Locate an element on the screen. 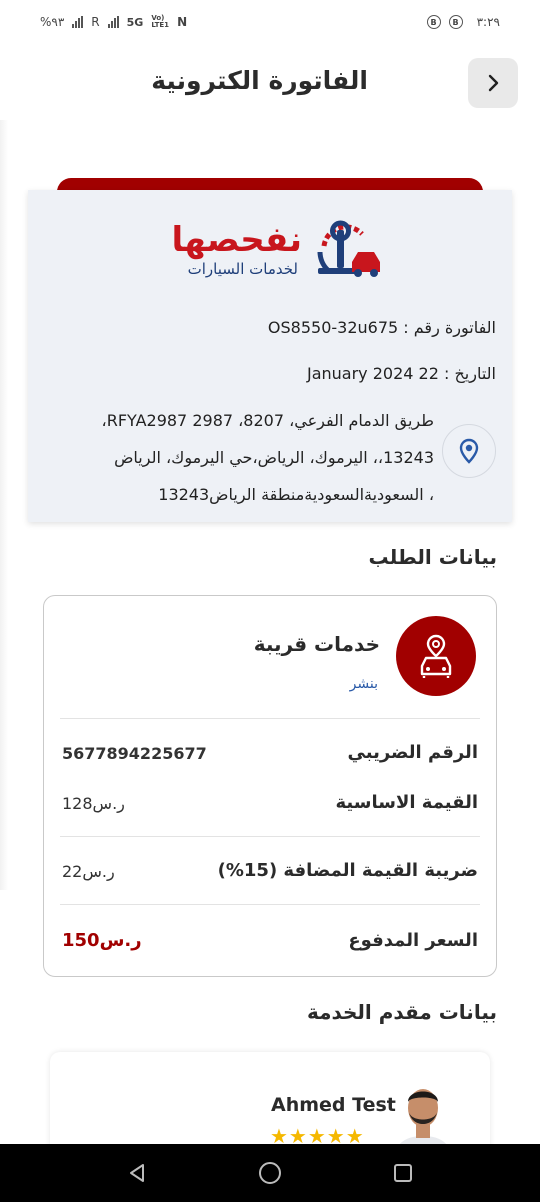 The width and height of the screenshot is (540, 1202). square-recents-icon is located at coordinates (403, 1173).